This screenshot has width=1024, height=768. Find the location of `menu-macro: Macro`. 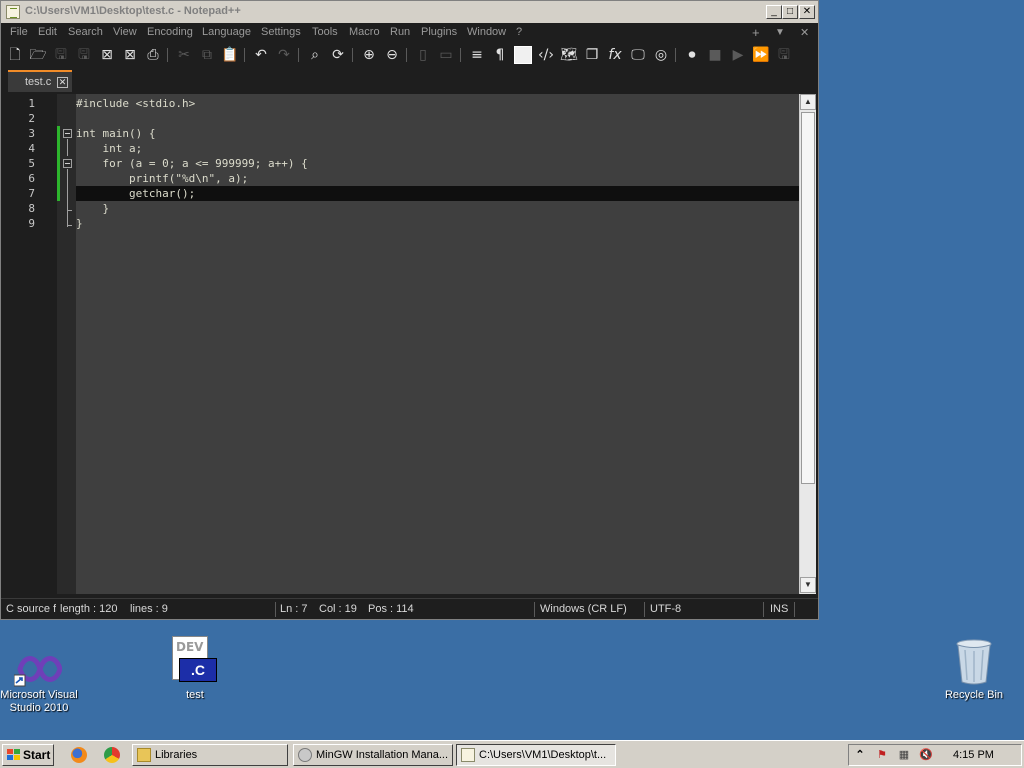

menu-macro: Macro is located at coordinates (364, 32).